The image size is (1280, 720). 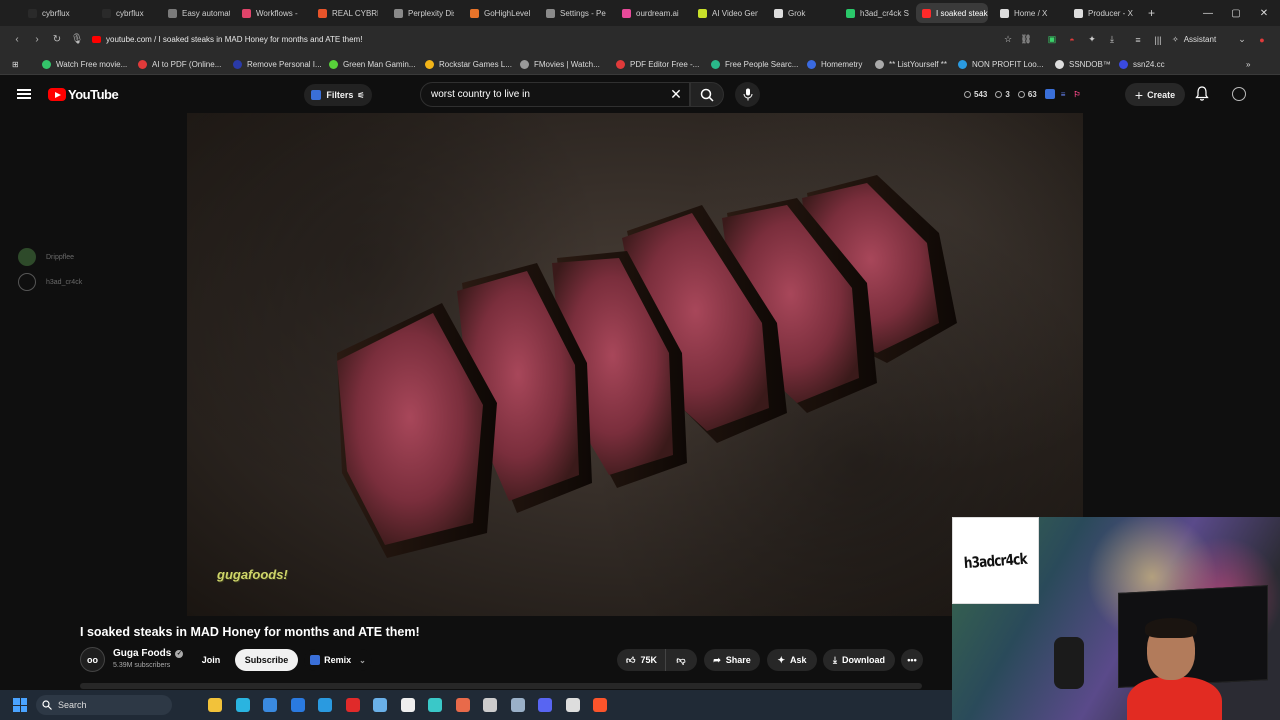 What do you see at coordinates (1092, 39) in the screenshot?
I see `extensions-icon: ✦` at bounding box center [1092, 39].